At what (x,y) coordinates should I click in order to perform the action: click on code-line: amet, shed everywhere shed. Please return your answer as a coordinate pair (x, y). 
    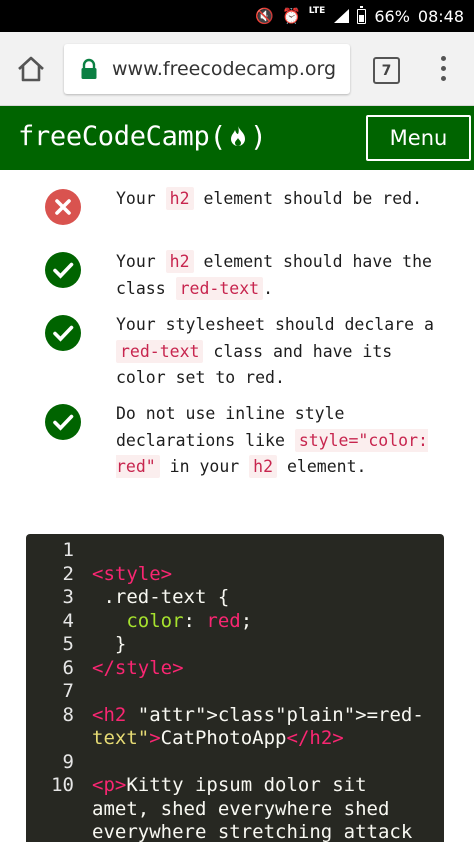
    Looking at the image, I should click on (235, 810).